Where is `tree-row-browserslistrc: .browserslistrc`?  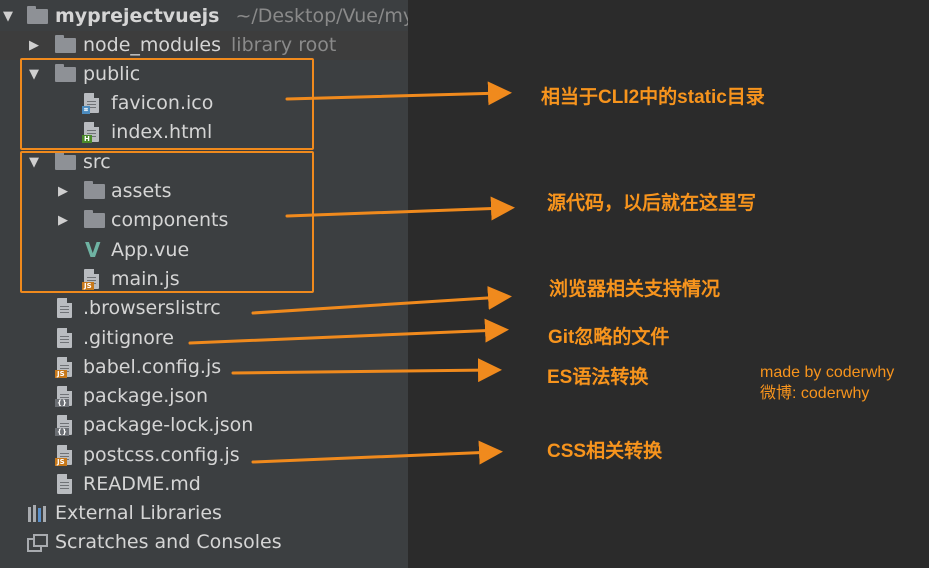 tree-row-browserslistrc: .browserslistrc is located at coordinates (204, 308).